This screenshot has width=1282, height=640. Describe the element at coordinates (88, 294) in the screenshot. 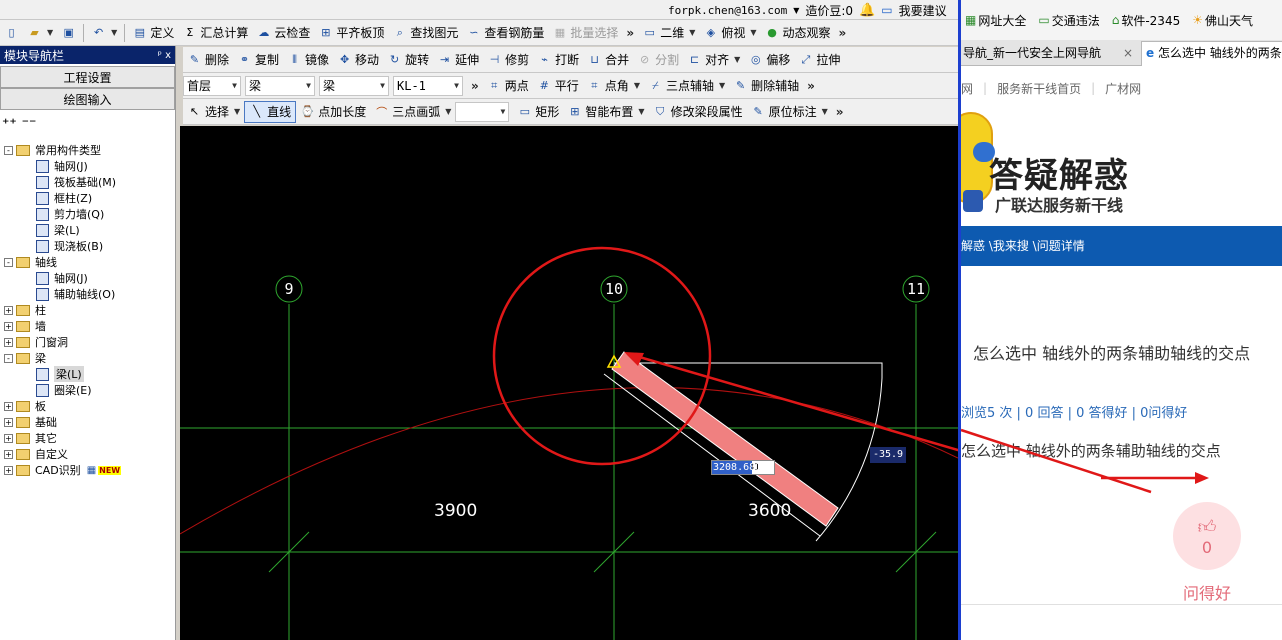

I see `tree-item: 辅助轴线(O)` at that location.